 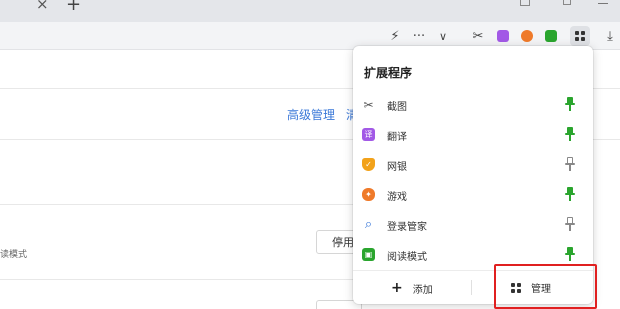 What do you see at coordinates (527, 36) in the screenshot?
I see `game-icon` at bounding box center [527, 36].